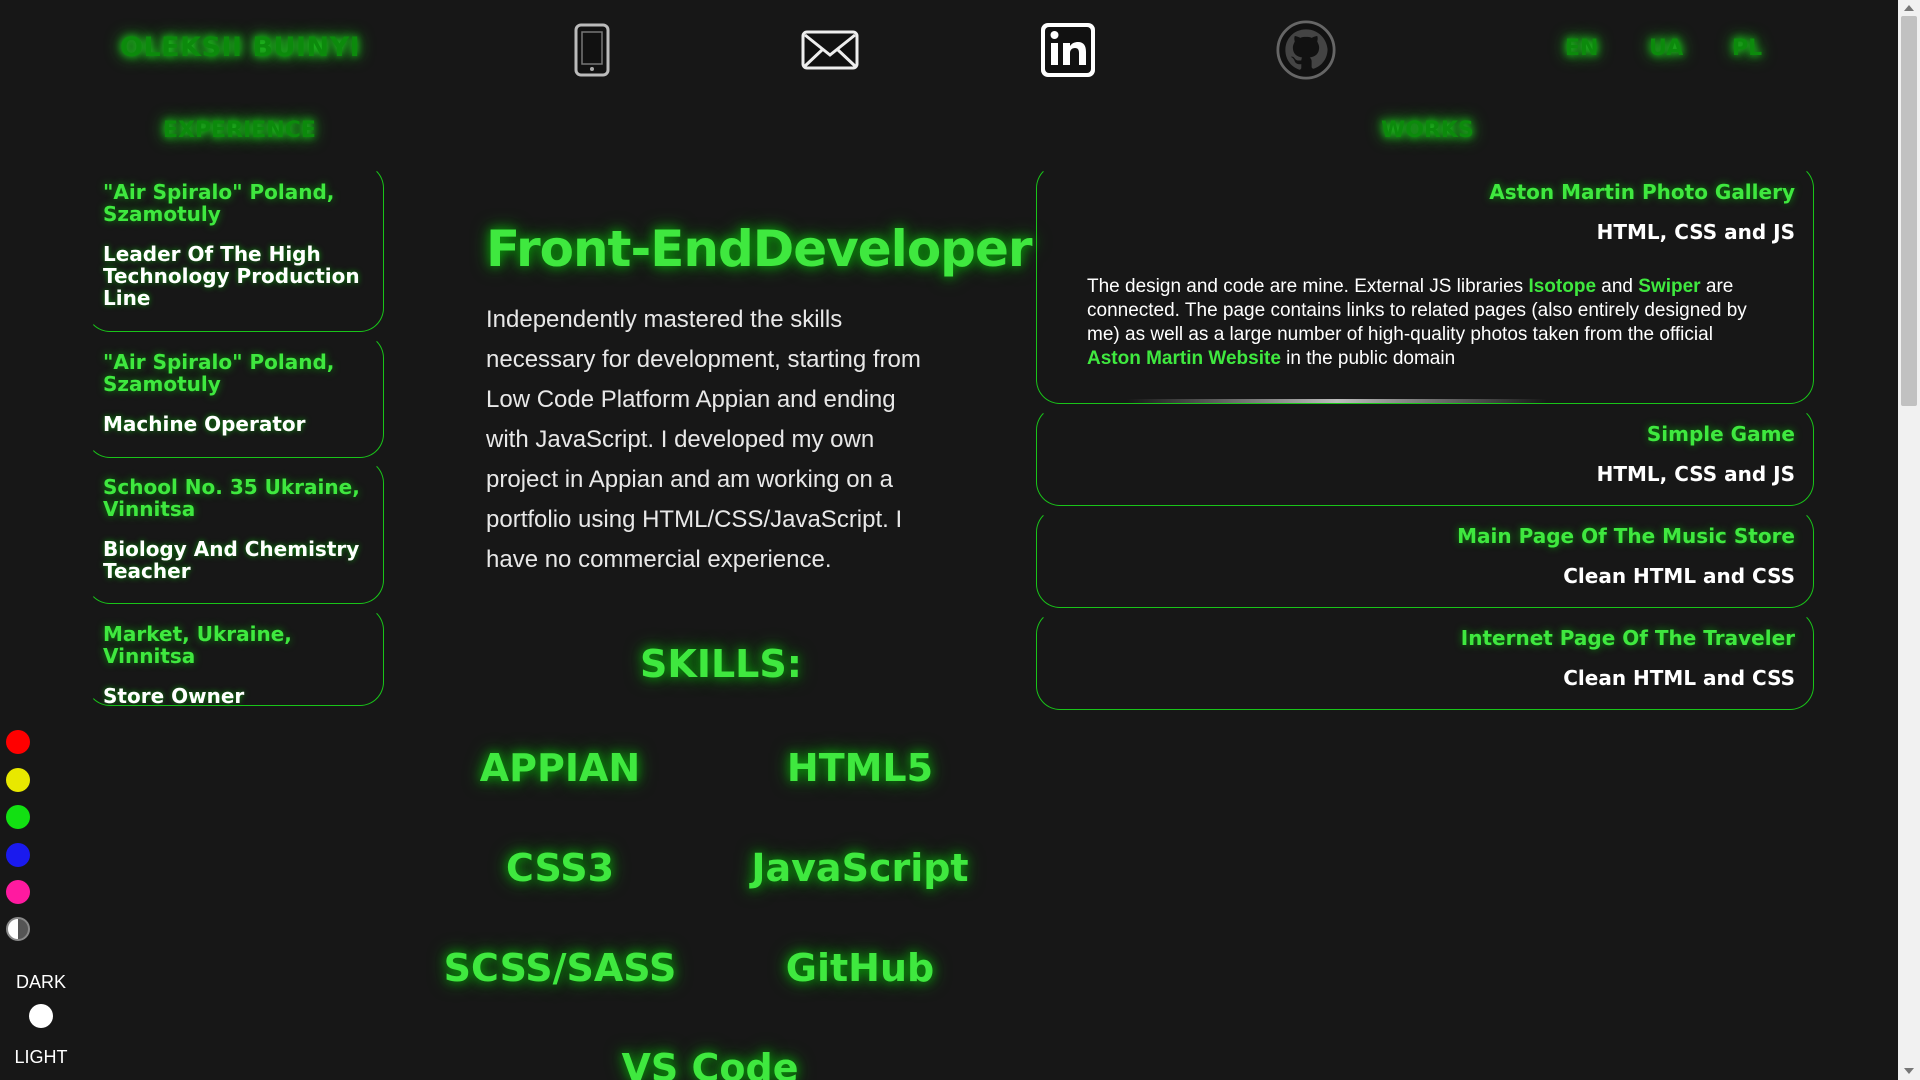 The height and width of the screenshot is (1080, 1920). I want to click on page-title: Front-EndDeveloper, so click(759, 249).